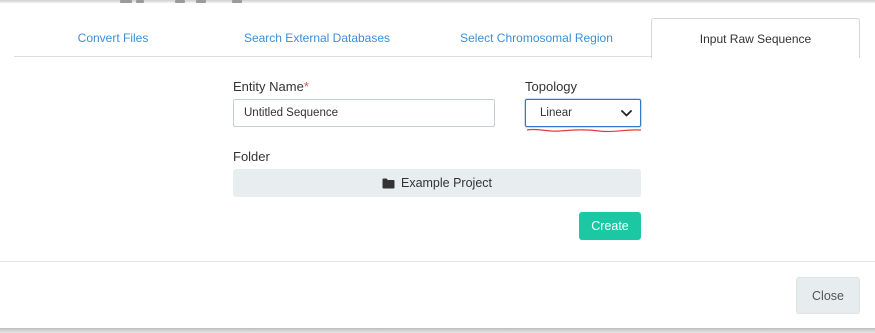 This screenshot has height=333, width=875. Describe the element at coordinates (268, 86) in the screenshot. I see `entity-name-label-text: Entity Name` at that location.